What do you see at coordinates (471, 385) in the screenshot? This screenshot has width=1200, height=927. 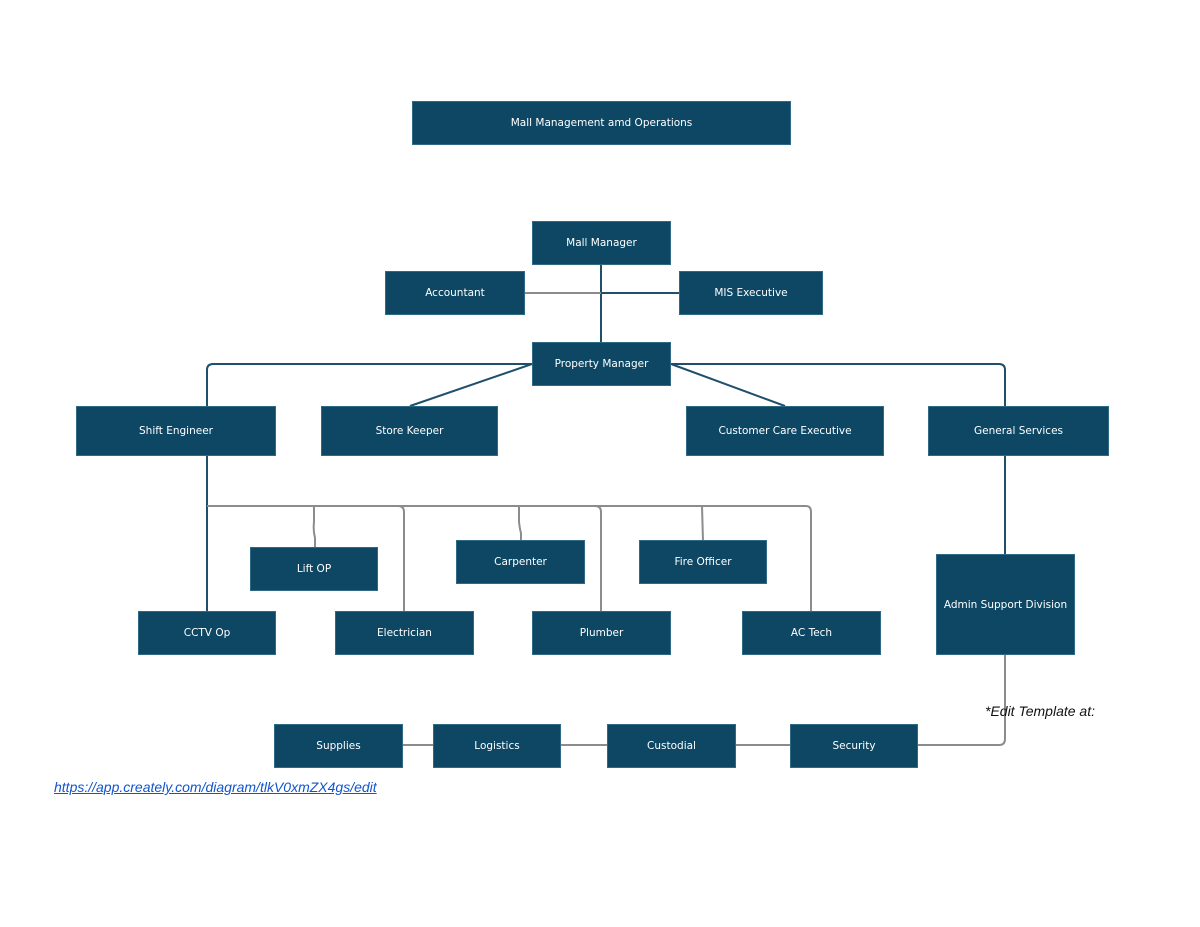 I see `connector-property-manager-store-keeper` at bounding box center [471, 385].